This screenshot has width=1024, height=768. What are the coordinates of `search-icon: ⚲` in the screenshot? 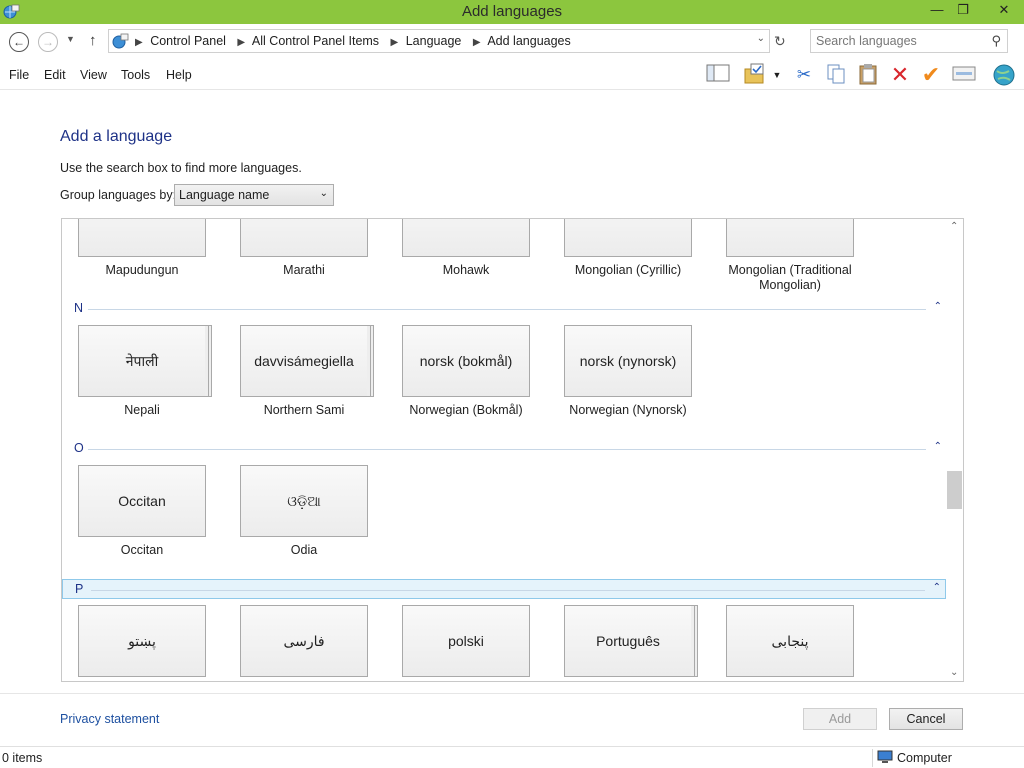 It's located at (996, 41).